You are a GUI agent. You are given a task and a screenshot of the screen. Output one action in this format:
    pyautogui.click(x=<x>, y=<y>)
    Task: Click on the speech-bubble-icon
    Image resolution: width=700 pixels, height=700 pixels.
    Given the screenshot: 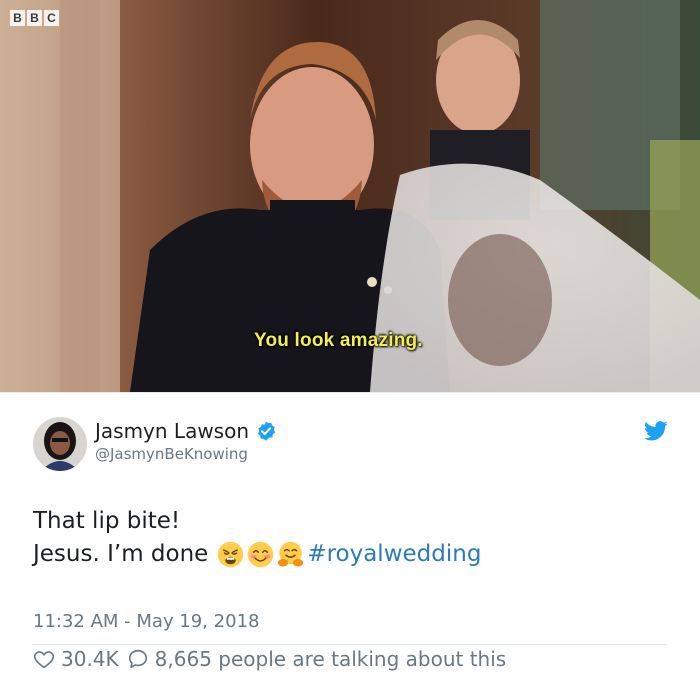 What is the action you would take?
    pyautogui.click(x=138, y=659)
    